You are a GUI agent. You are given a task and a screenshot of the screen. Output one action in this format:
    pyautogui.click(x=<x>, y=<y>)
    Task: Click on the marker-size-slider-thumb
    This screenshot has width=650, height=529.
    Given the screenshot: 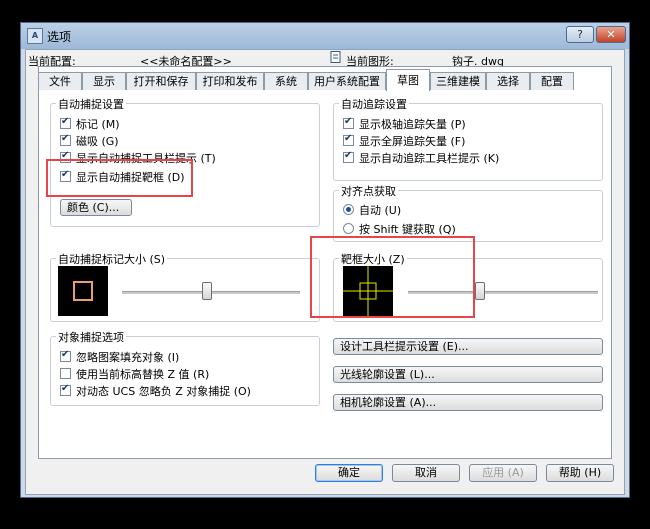 What is the action you would take?
    pyautogui.click(x=207, y=291)
    